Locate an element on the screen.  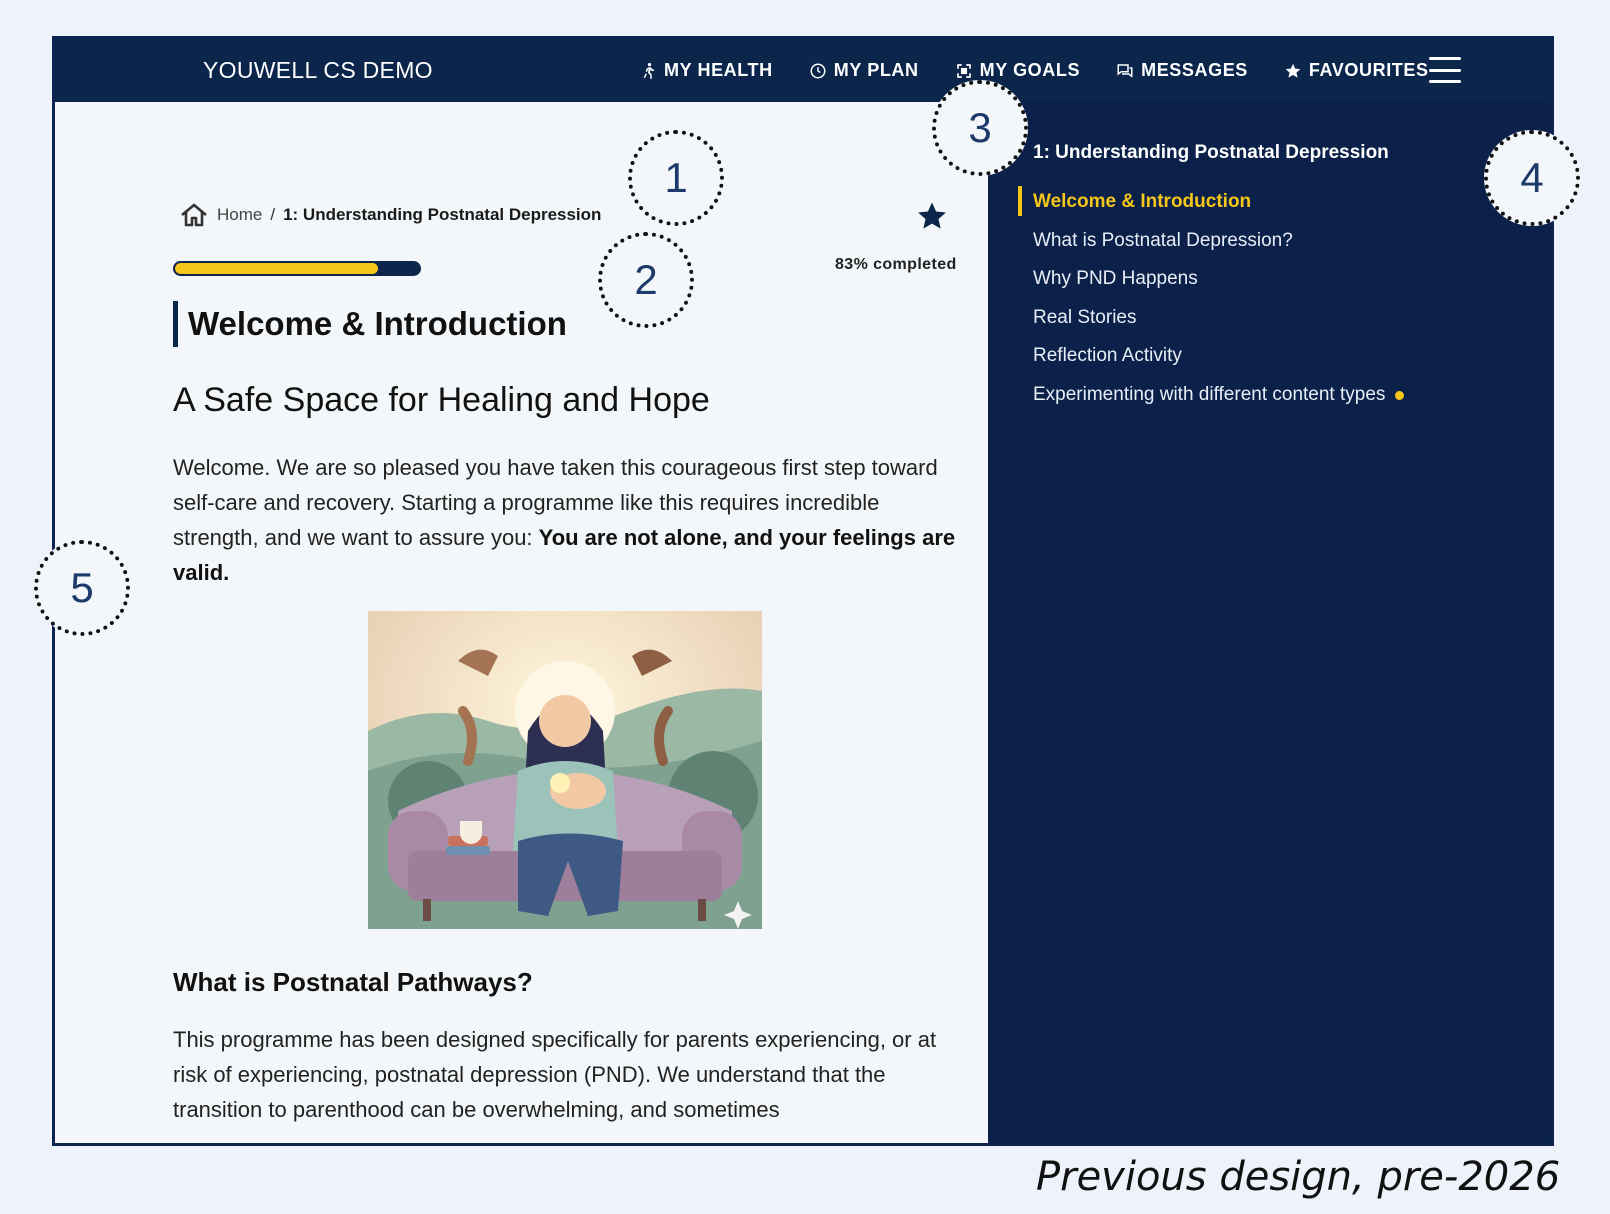
nav-favourites: FAVOURITES is located at coordinates (1356, 70).